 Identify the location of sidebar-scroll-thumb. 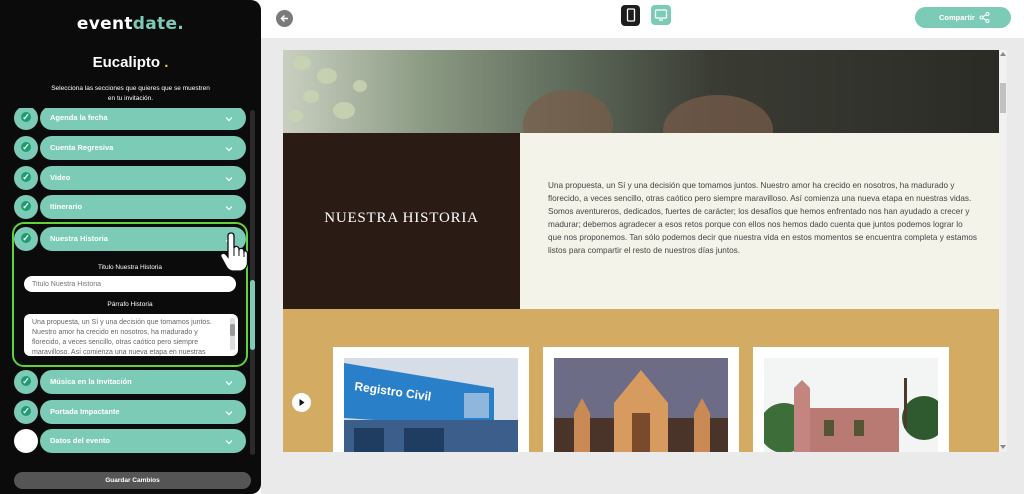
(252, 315).